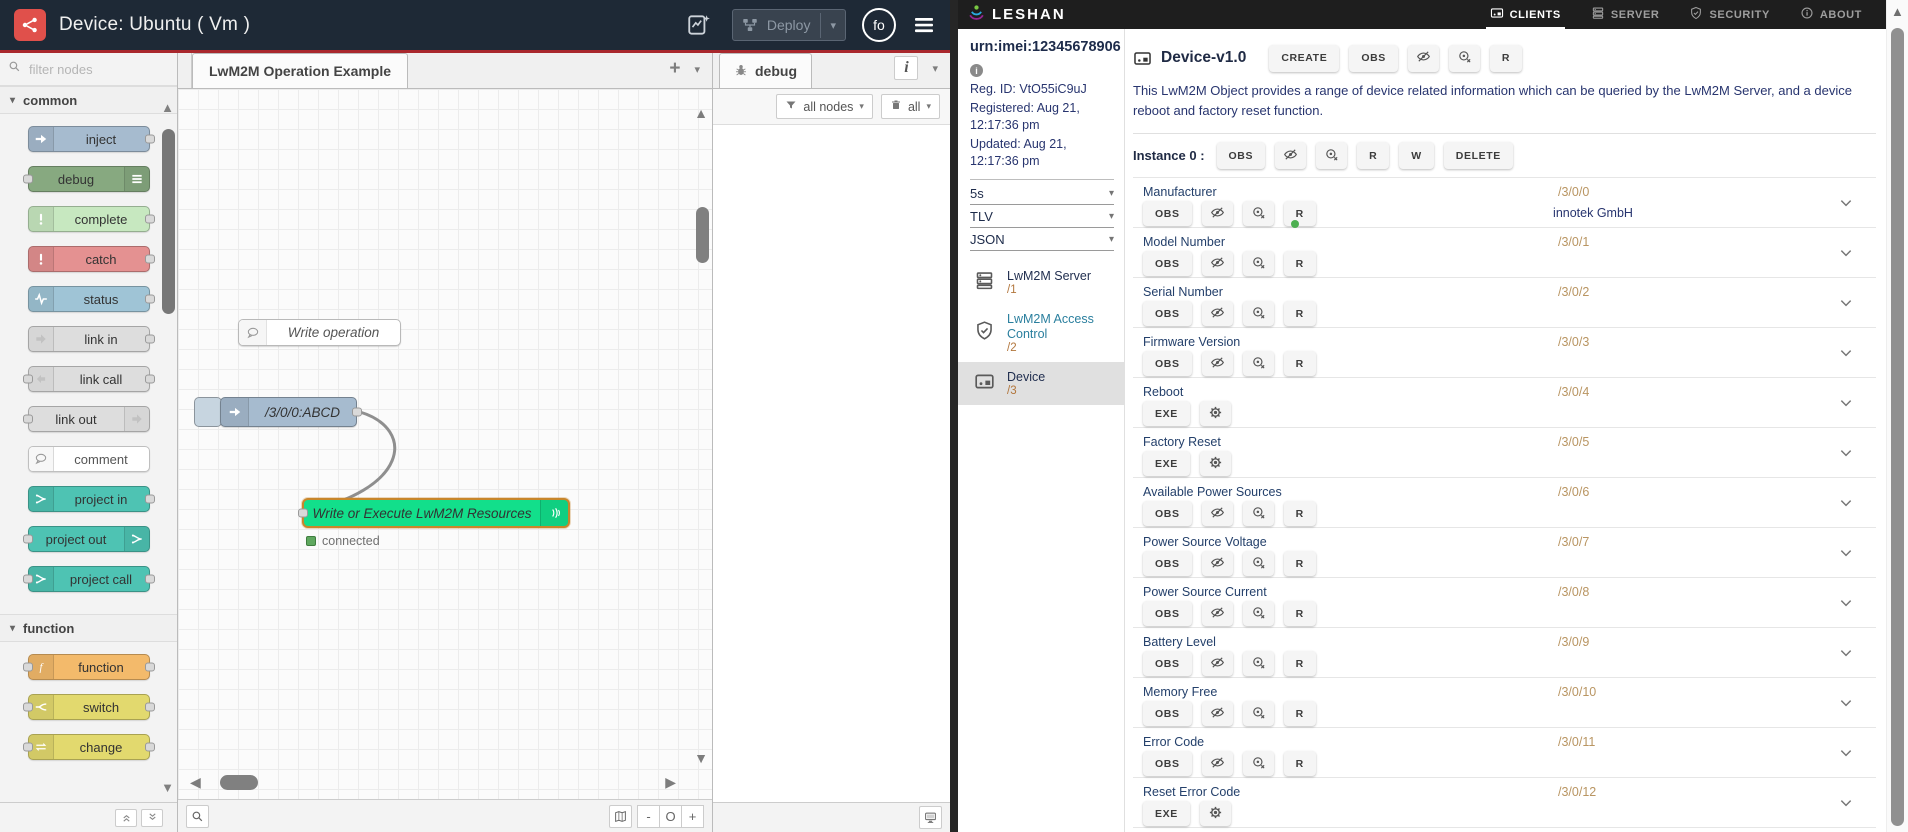 The height and width of the screenshot is (832, 1908). Describe the element at coordinates (86, 539) in the screenshot. I see `palette-node-project-out: project out` at that location.